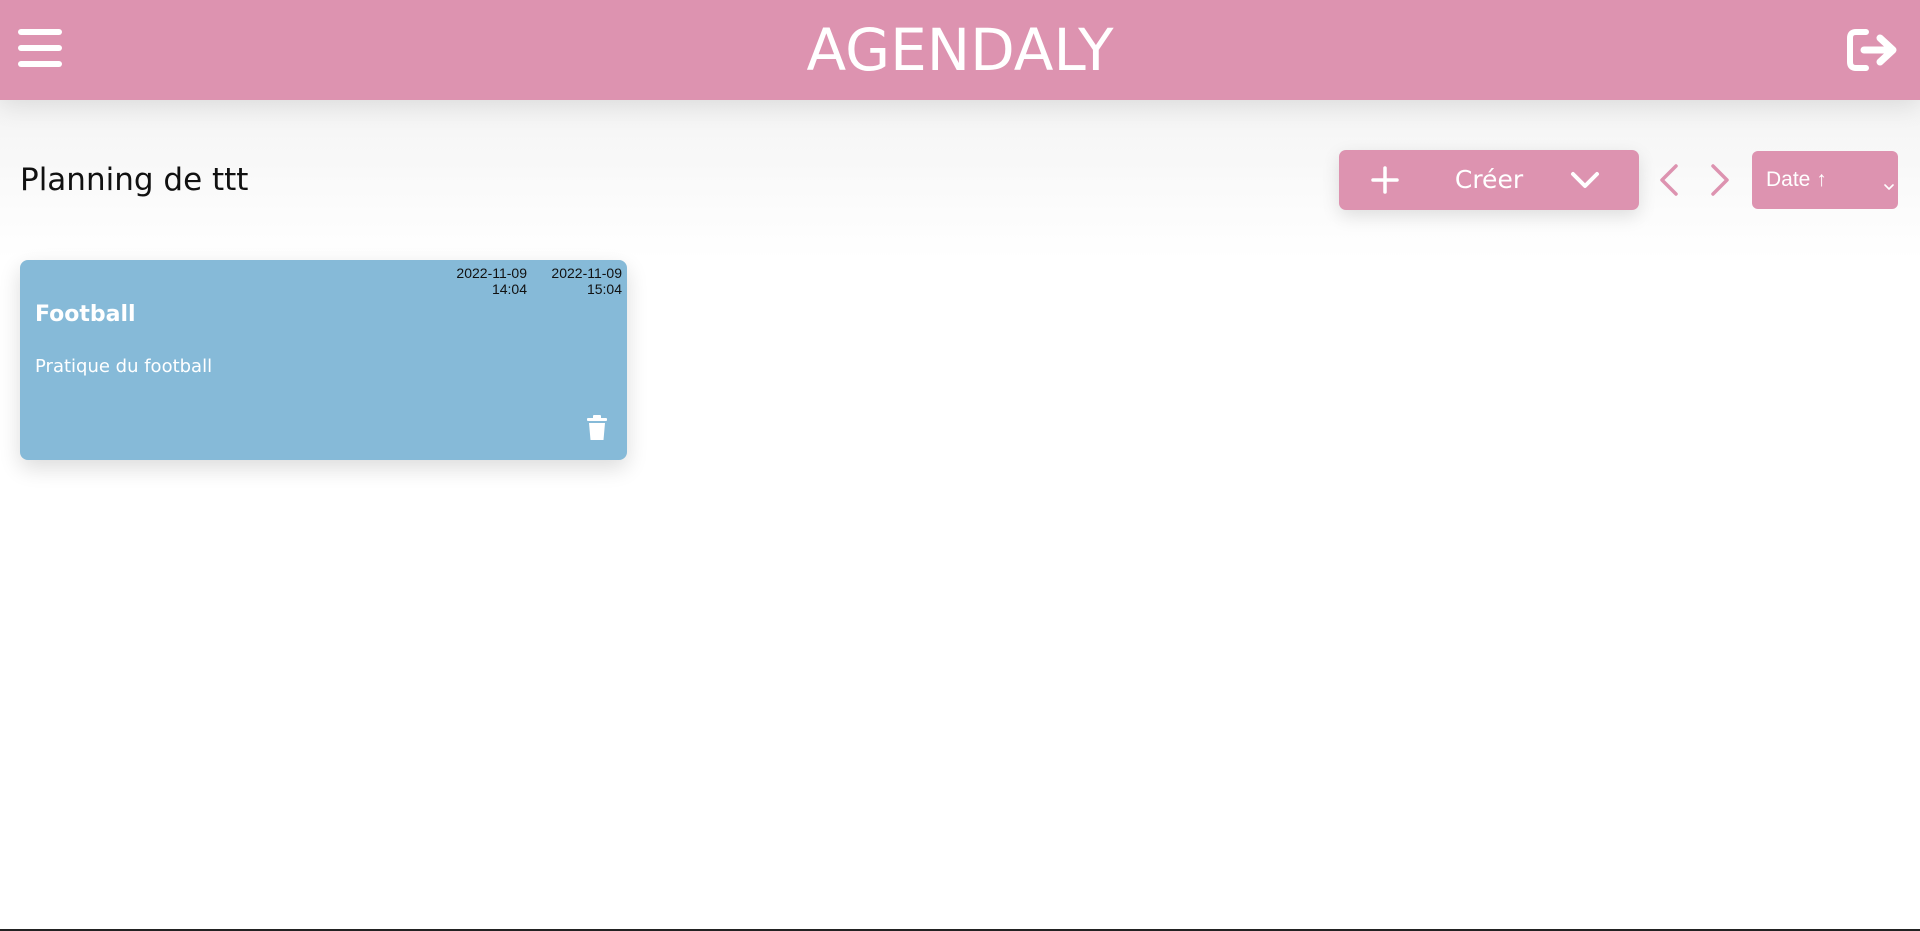 This screenshot has width=1920, height=931. What do you see at coordinates (1720, 180) in the screenshot?
I see `chevron-right-icon` at bounding box center [1720, 180].